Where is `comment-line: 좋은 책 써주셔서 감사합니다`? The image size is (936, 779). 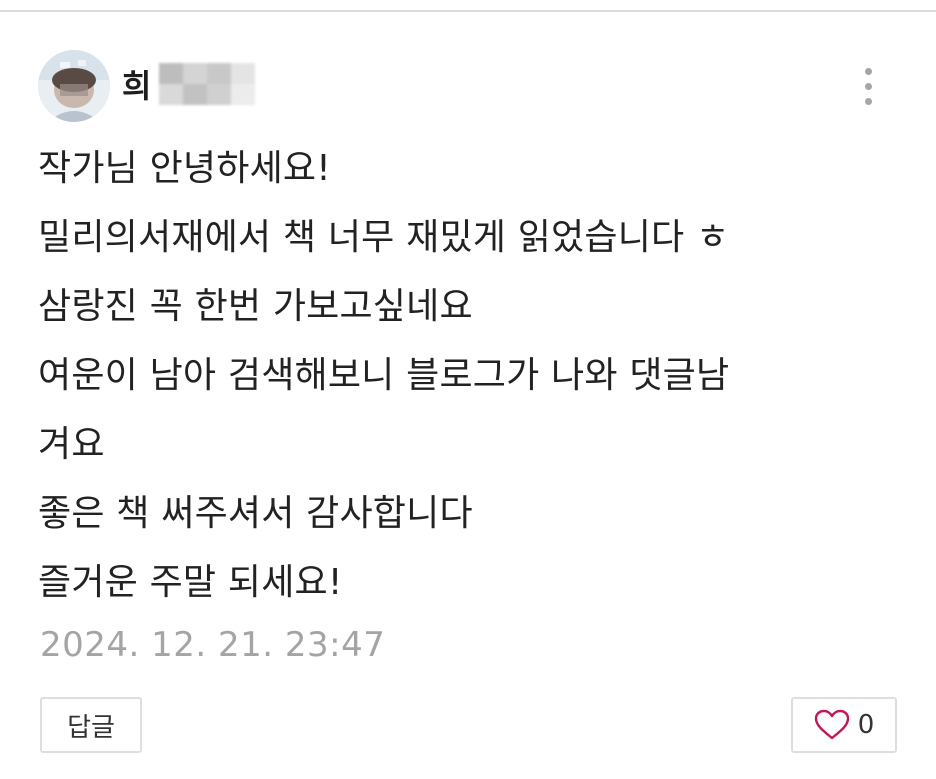 comment-line: 좋은 책 써주셔서 감사합니다 is located at coordinates (255, 513).